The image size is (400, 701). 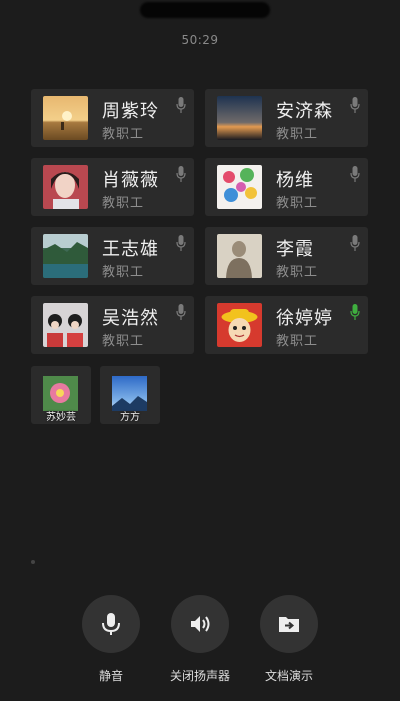 I want to click on small-participant-tile: 方方, so click(x=130, y=395).